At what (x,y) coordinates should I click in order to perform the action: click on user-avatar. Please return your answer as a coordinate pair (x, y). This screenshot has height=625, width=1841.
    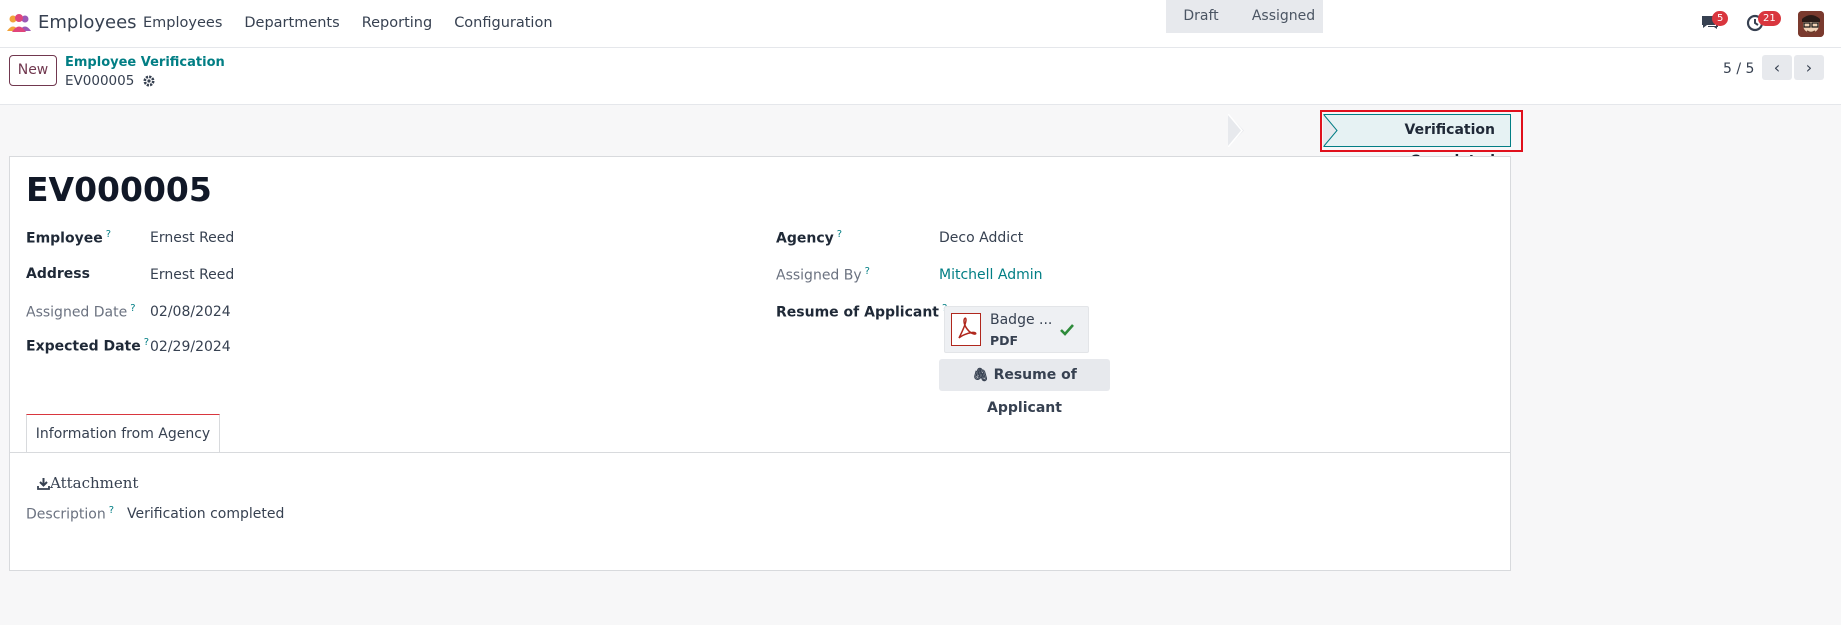
    Looking at the image, I should click on (1811, 24).